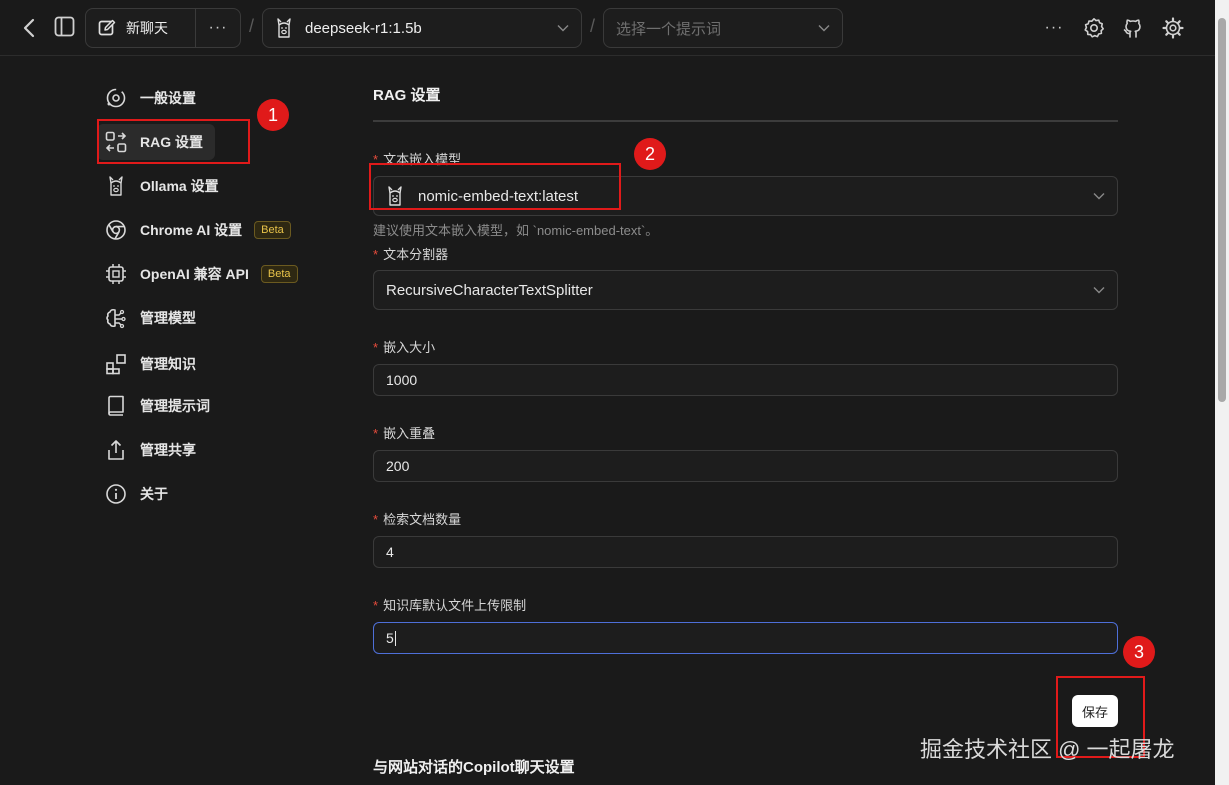 Image resolution: width=1229 pixels, height=785 pixels. I want to click on sidebar-item-manage-models: 管理模型, so click(146, 318).